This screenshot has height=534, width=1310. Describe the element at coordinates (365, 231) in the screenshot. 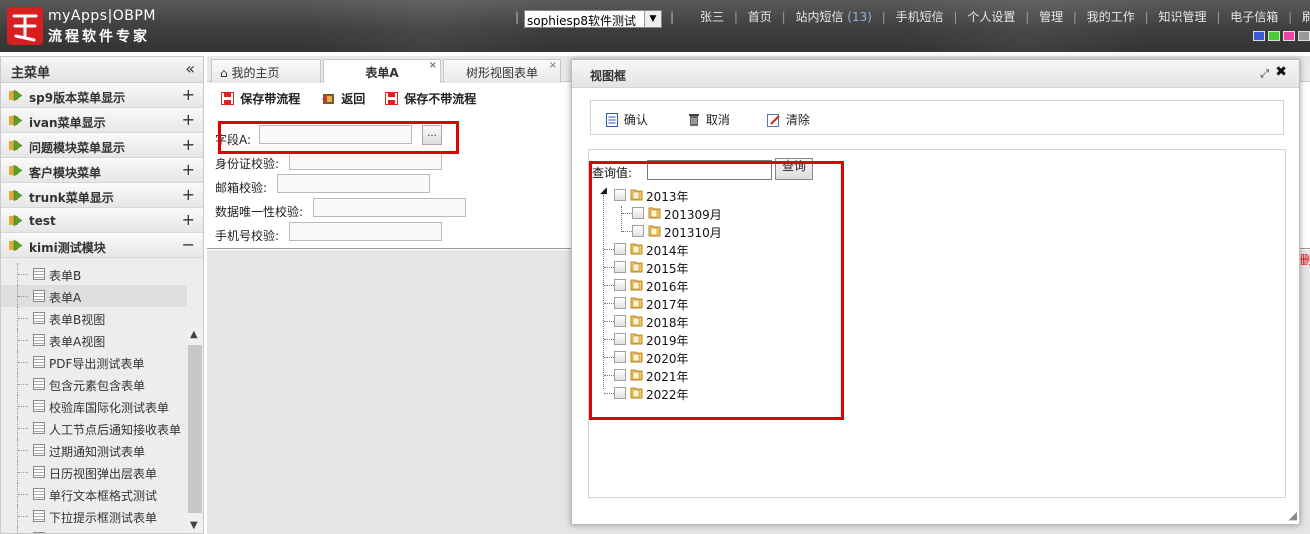

I see `phone-check-input` at that location.